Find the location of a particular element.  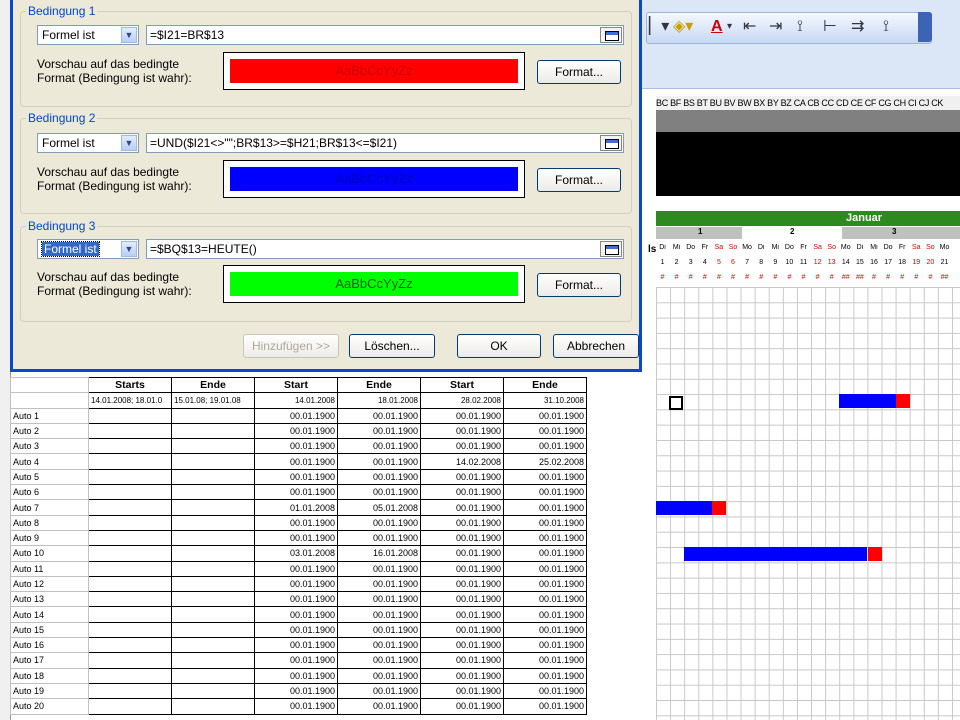

table-cell: Auto 18 is located at coordinates (49, 675).